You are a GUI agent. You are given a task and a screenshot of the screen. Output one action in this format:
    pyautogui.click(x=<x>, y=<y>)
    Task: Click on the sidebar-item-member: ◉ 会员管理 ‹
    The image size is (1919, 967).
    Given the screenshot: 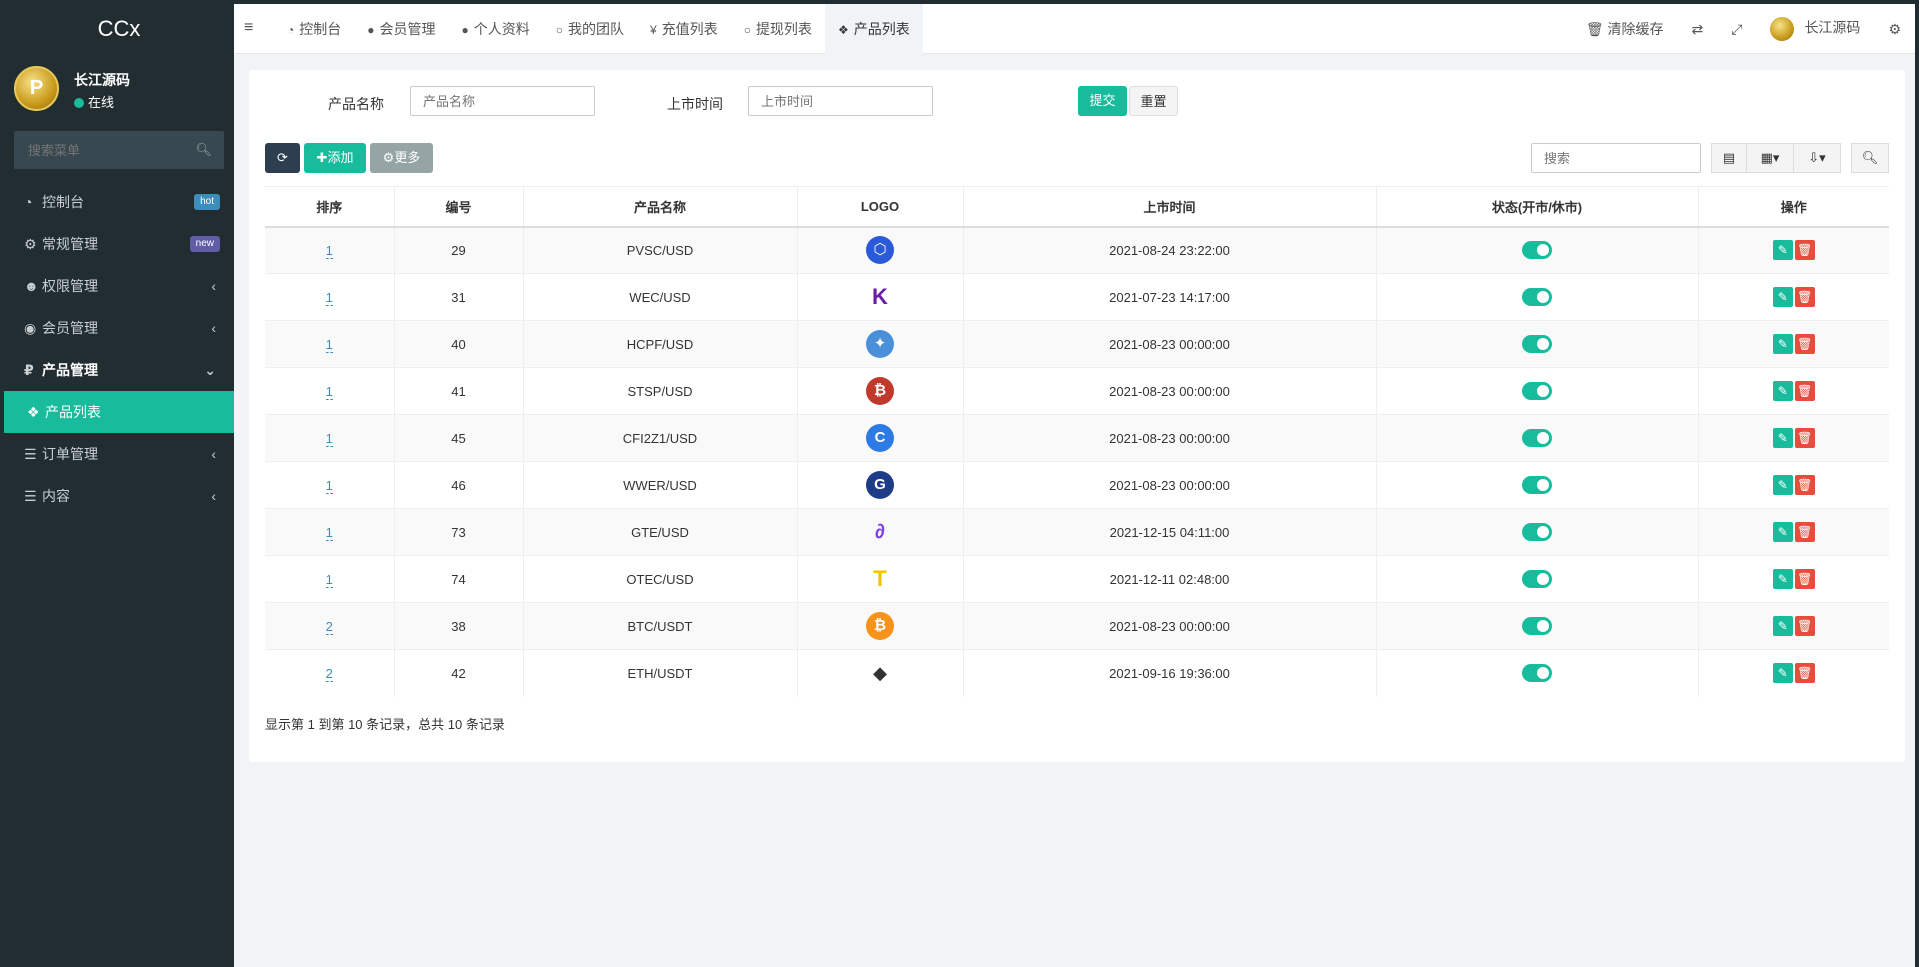 What is the action you would take?
    pyautogui.click(x=119, y=328)
    